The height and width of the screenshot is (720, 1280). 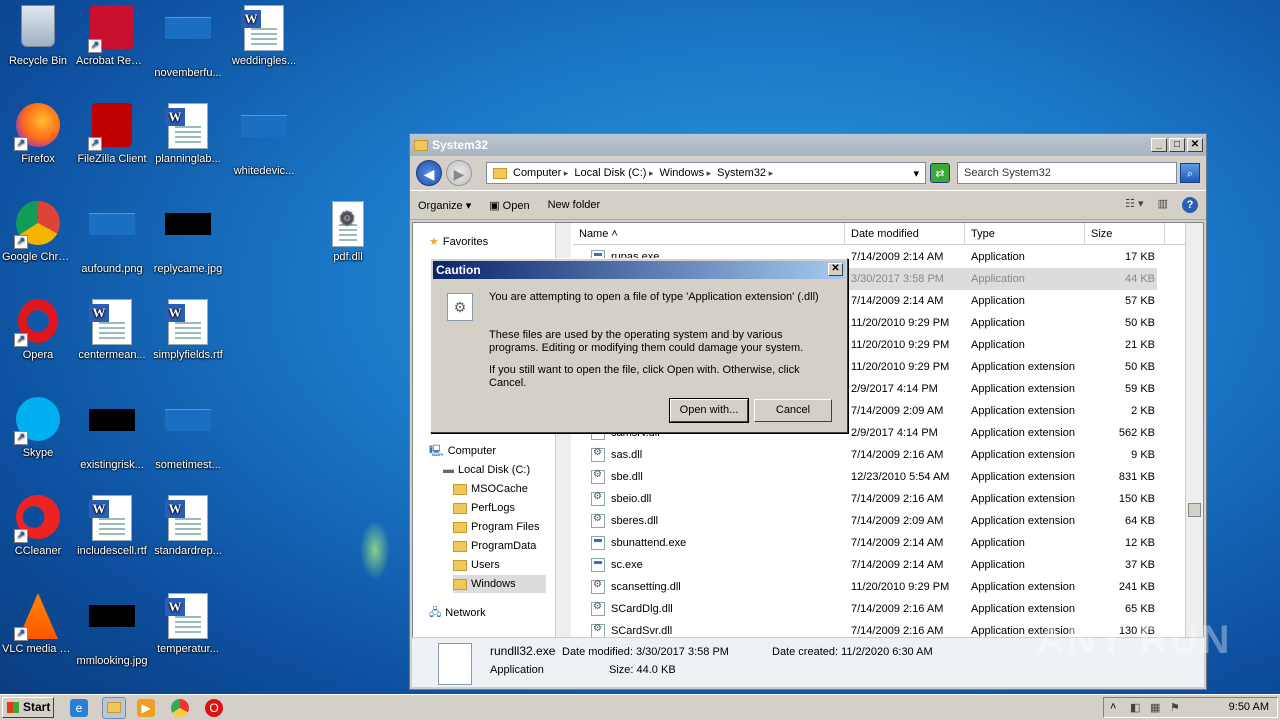 I want to click on search-input: Search System32, so click(x=1067, y=173).